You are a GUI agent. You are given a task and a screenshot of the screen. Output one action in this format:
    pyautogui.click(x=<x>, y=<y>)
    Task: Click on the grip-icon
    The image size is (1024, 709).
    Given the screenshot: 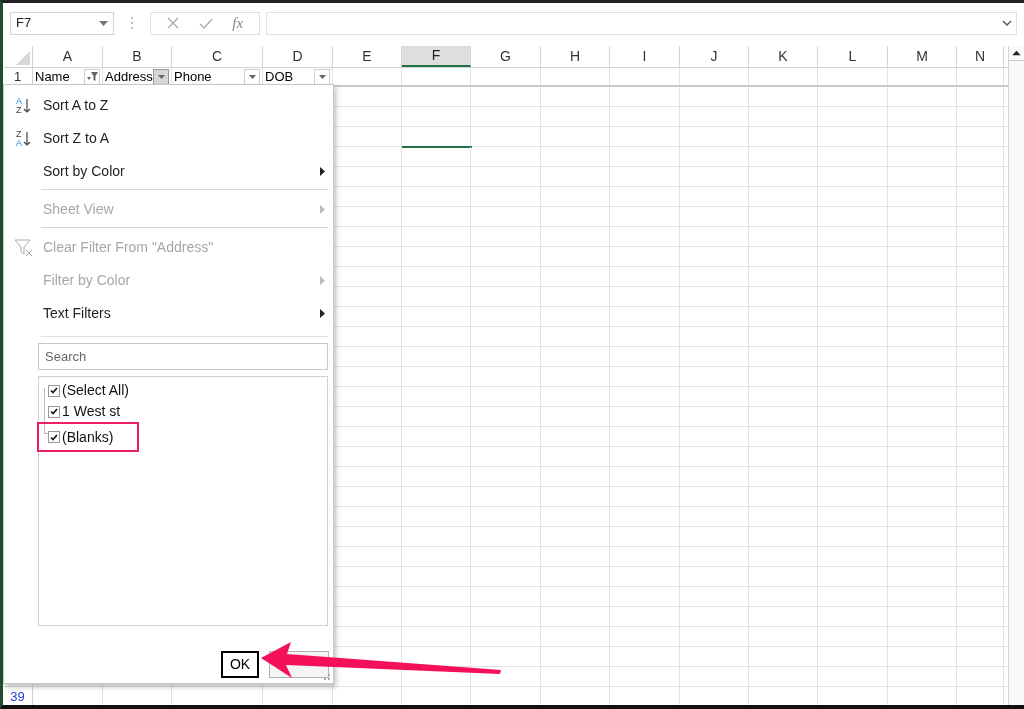 What is the action you would take?
    pyautogui.click(x=132, y=23)
    